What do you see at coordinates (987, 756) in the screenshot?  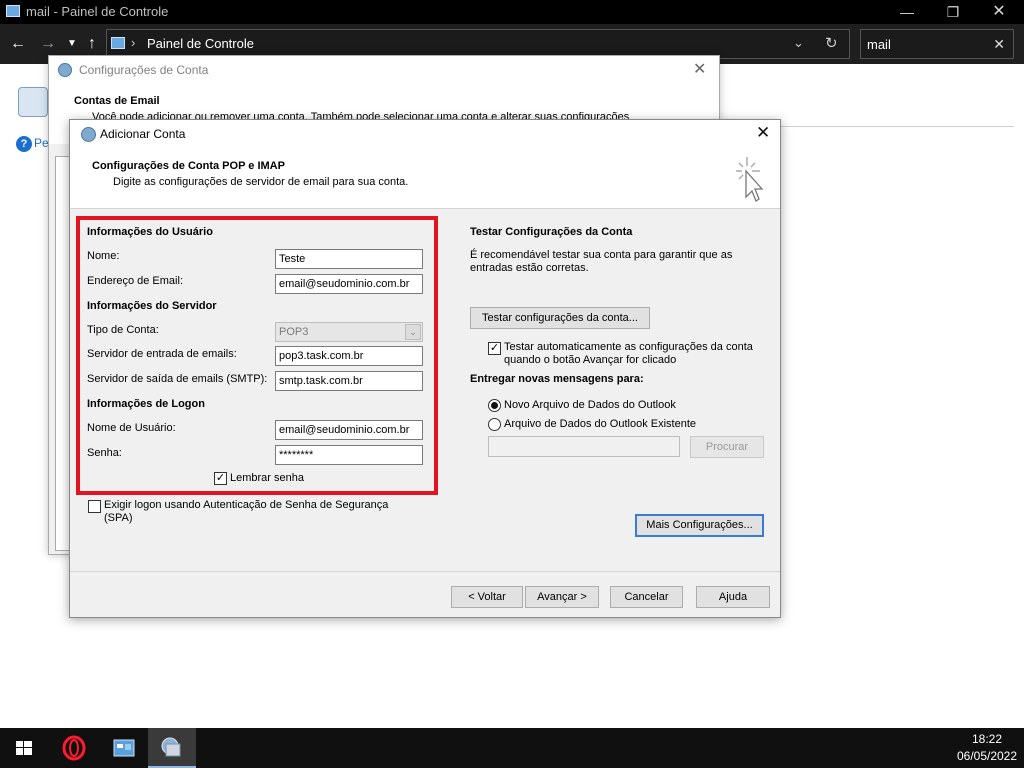 I see `clock-date: 06/05/2022` at bounding box center [987, 756].